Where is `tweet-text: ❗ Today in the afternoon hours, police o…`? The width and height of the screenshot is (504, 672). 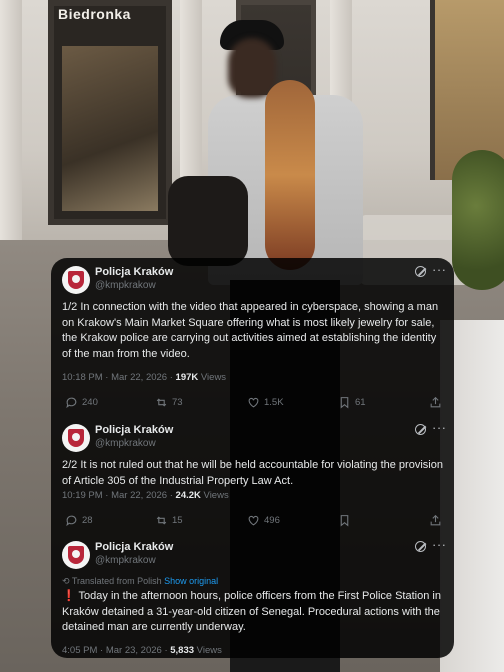
tweet-text: ❗ Today in the afternoon hours, police o… is located at coordinates (251, 611).